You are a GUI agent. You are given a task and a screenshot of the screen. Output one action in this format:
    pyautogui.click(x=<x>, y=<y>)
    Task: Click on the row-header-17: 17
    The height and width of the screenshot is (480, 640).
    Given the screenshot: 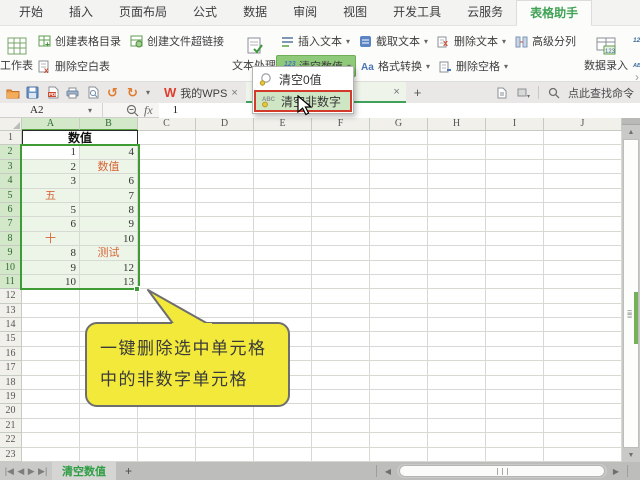 What is the action you would take?
    pyautogui.click(x=11, y=368)
    